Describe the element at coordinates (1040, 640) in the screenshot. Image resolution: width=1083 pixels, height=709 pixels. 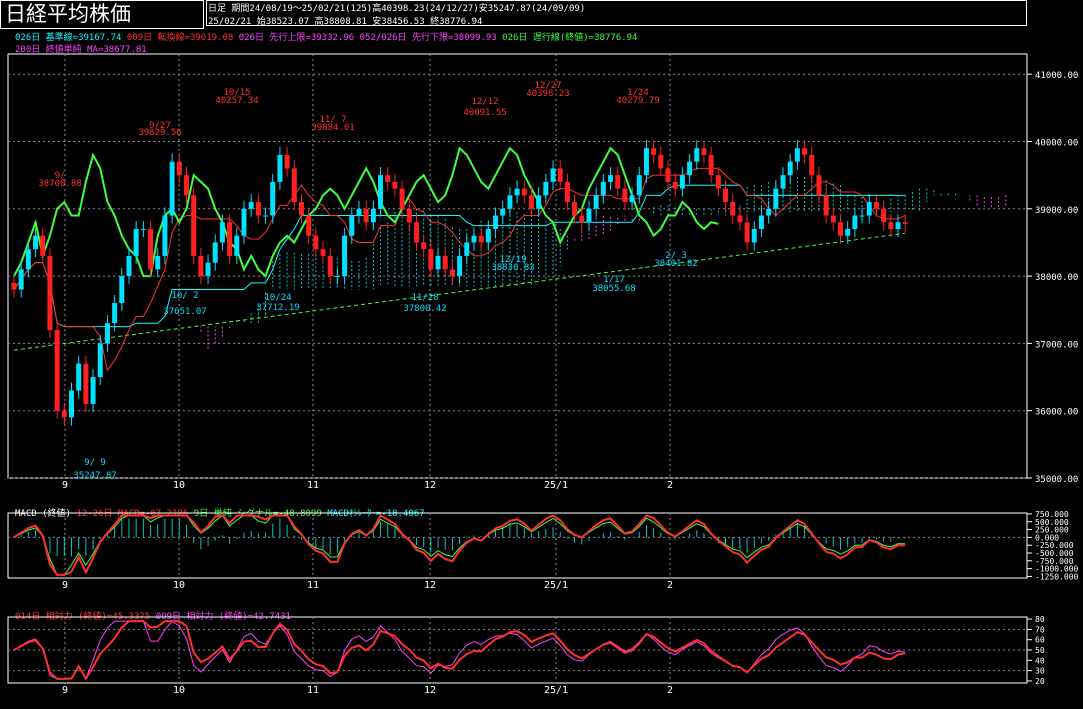
I see `y-tick-label: 60` at that location.